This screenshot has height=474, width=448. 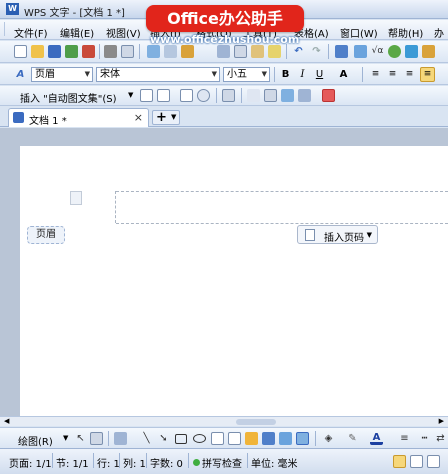 What do you see at coordinates (285, 74) in the screenshot?
I see `bold-button: B` at bounding box center [285, 74].